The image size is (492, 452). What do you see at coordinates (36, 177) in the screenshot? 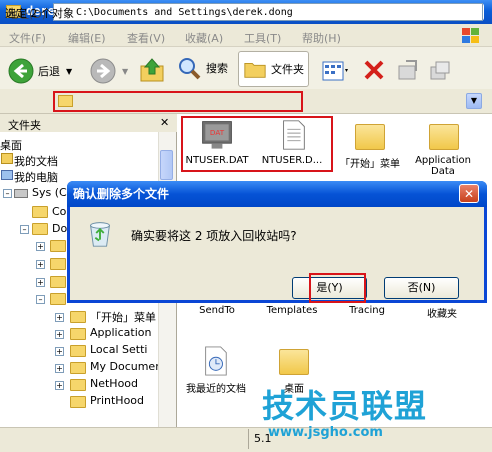
I see `tree-item-my-computer: 我的电脑` at bounding box center [36, 177].